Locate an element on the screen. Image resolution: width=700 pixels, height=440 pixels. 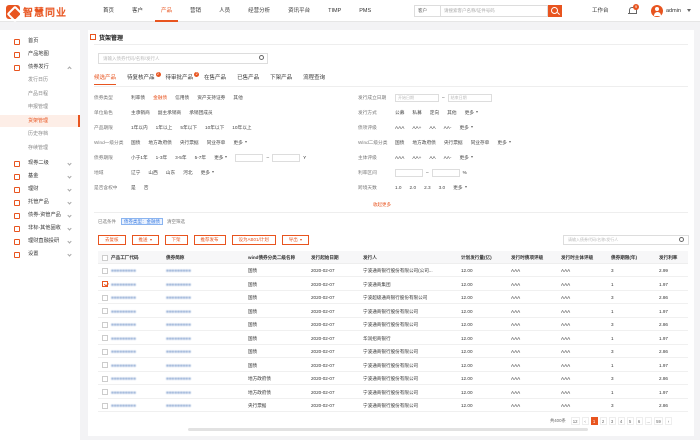
page-number: 1 is located at coordinates (594, 421).